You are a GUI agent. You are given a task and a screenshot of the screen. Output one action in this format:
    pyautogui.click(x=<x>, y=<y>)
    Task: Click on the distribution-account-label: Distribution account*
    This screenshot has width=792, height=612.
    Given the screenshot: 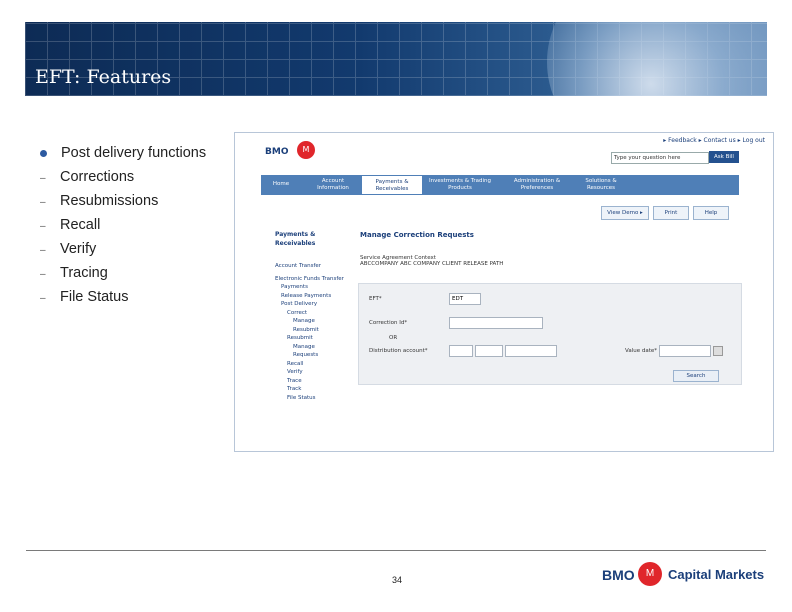 What is the action you would take?
    pyautogui.click(x=398, y=351)
    